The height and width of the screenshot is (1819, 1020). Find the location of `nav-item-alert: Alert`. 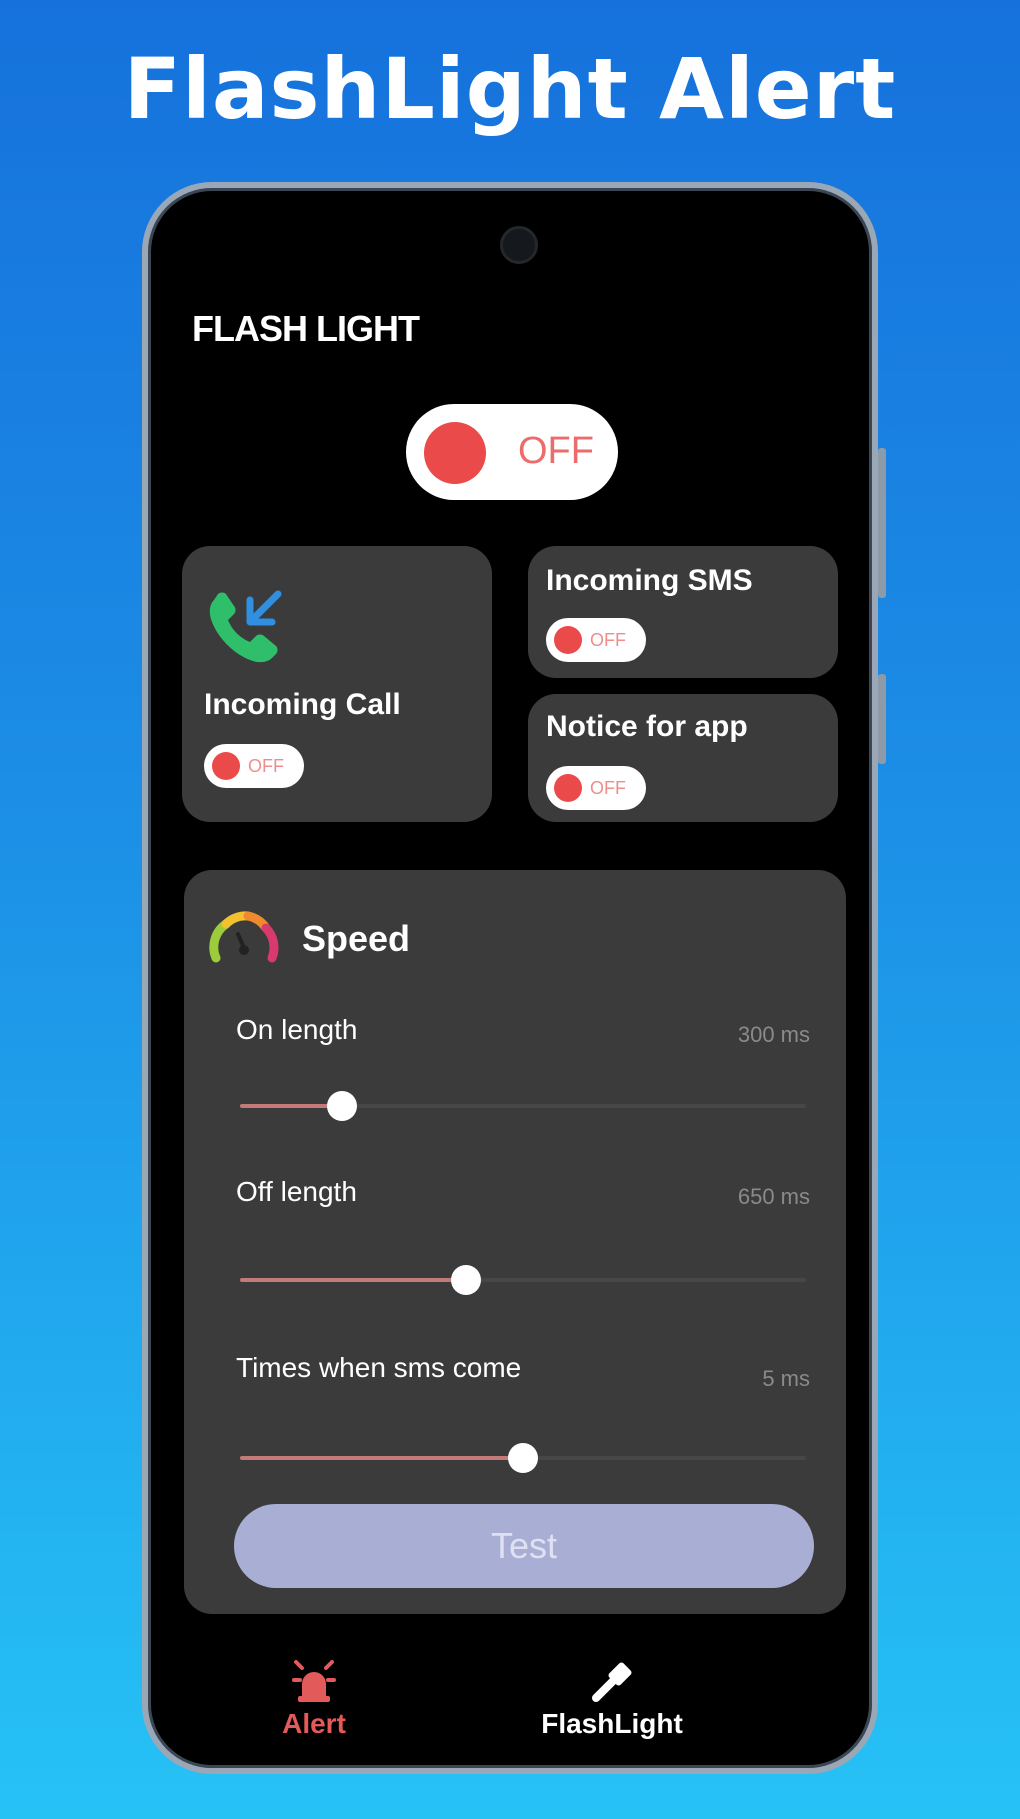

nav-item-alert: Alert is located at coordinates (314, 1699).